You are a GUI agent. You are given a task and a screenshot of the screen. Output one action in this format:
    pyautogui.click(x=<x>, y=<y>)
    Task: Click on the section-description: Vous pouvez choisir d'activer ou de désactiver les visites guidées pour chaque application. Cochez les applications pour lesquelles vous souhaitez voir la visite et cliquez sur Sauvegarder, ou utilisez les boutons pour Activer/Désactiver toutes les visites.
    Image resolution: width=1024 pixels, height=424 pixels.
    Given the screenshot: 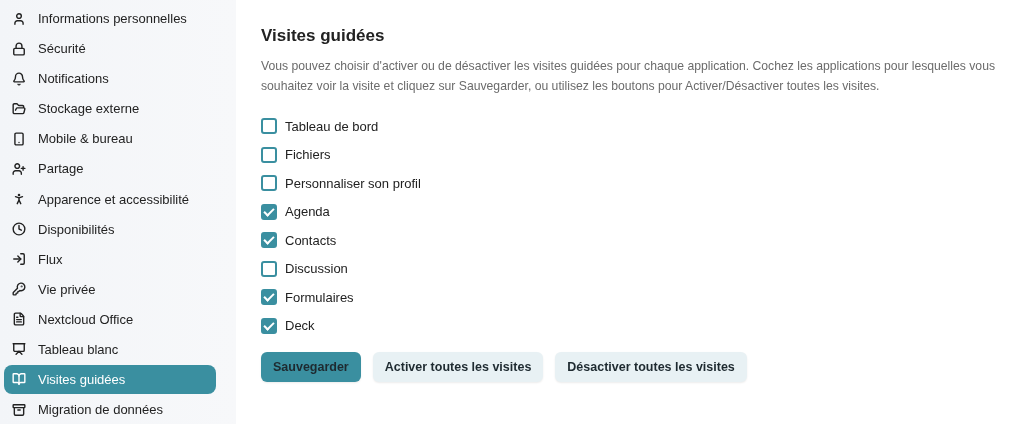 What is the action you would take?
    pyautogui.click(x=628, y=76)
    